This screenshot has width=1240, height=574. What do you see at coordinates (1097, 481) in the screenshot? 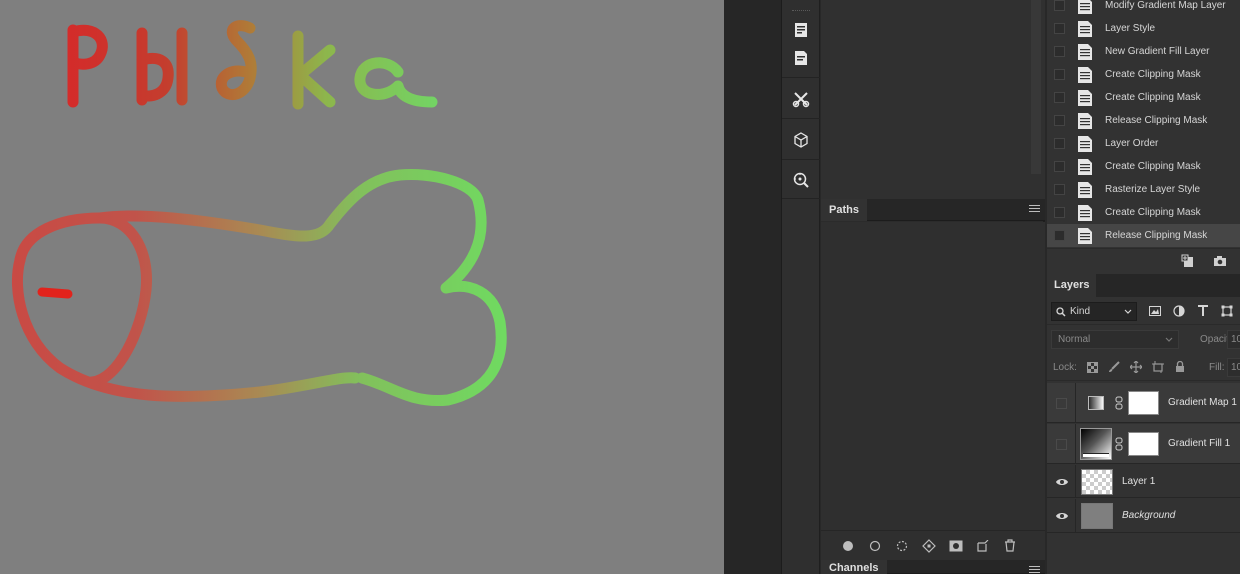
I see `layer-thumbnail` at bounding box center [1097, 481].